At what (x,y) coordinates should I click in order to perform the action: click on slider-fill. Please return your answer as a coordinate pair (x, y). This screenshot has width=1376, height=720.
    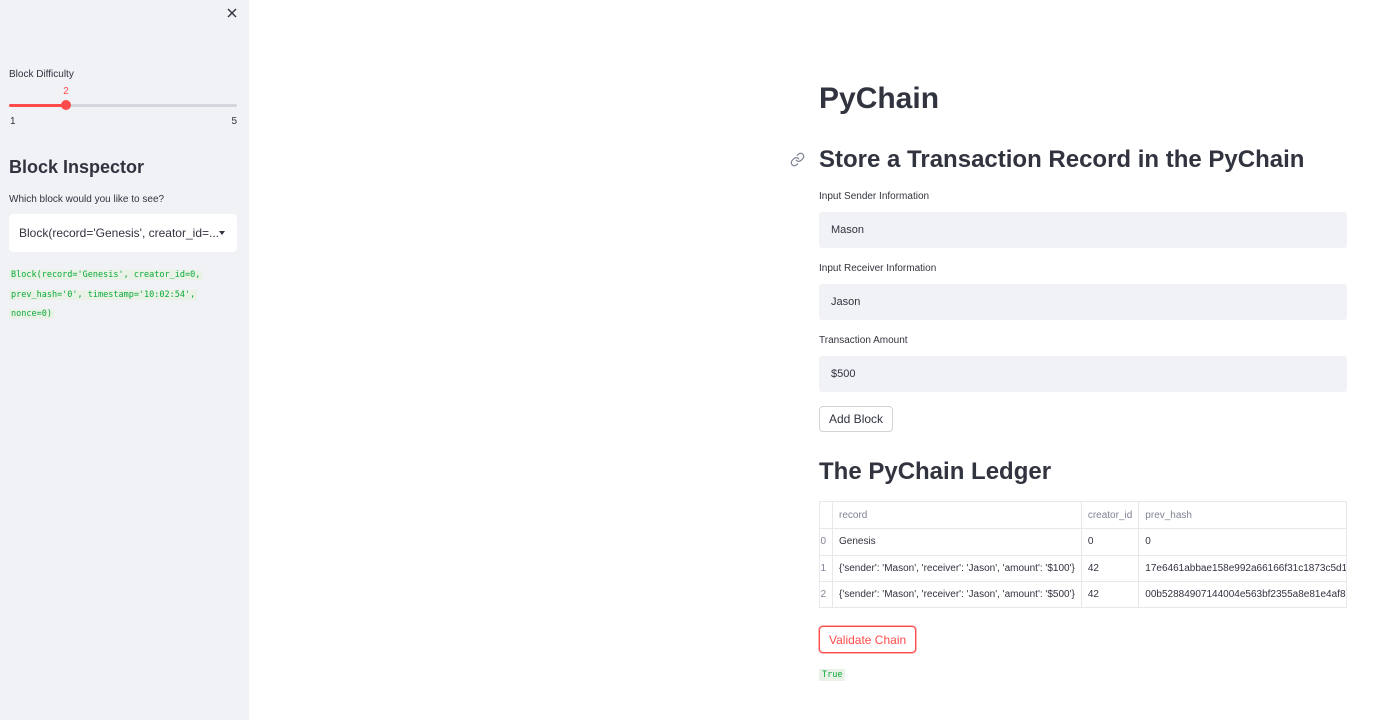
    Looking at the image, I should click on (37, 105).